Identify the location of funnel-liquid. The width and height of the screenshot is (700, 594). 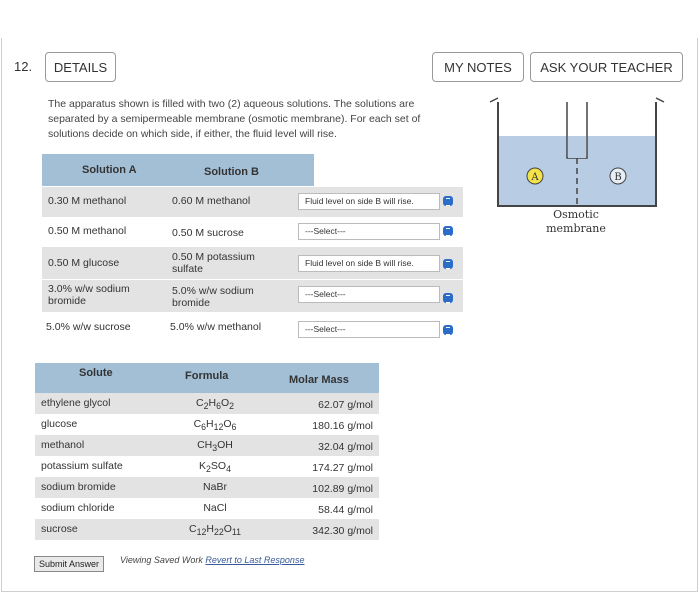
(577, 147).